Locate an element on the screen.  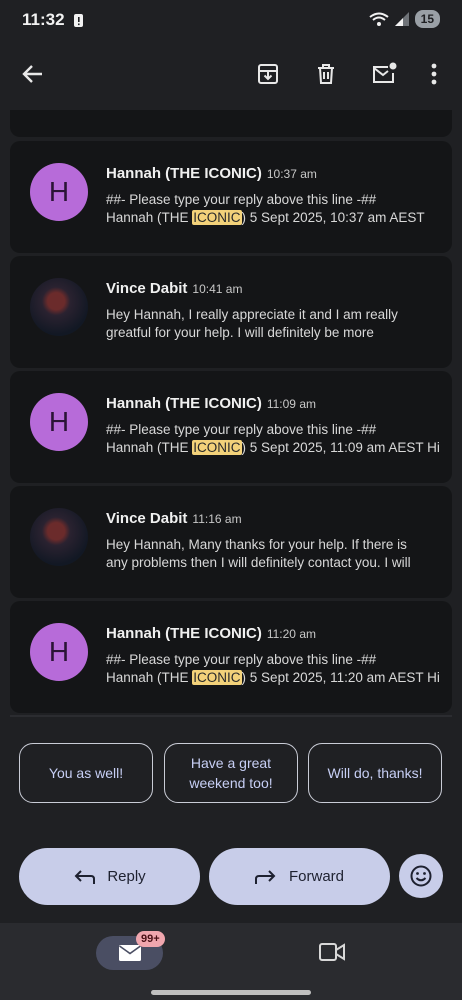
mail-icon is located at coordinates (129, 953).